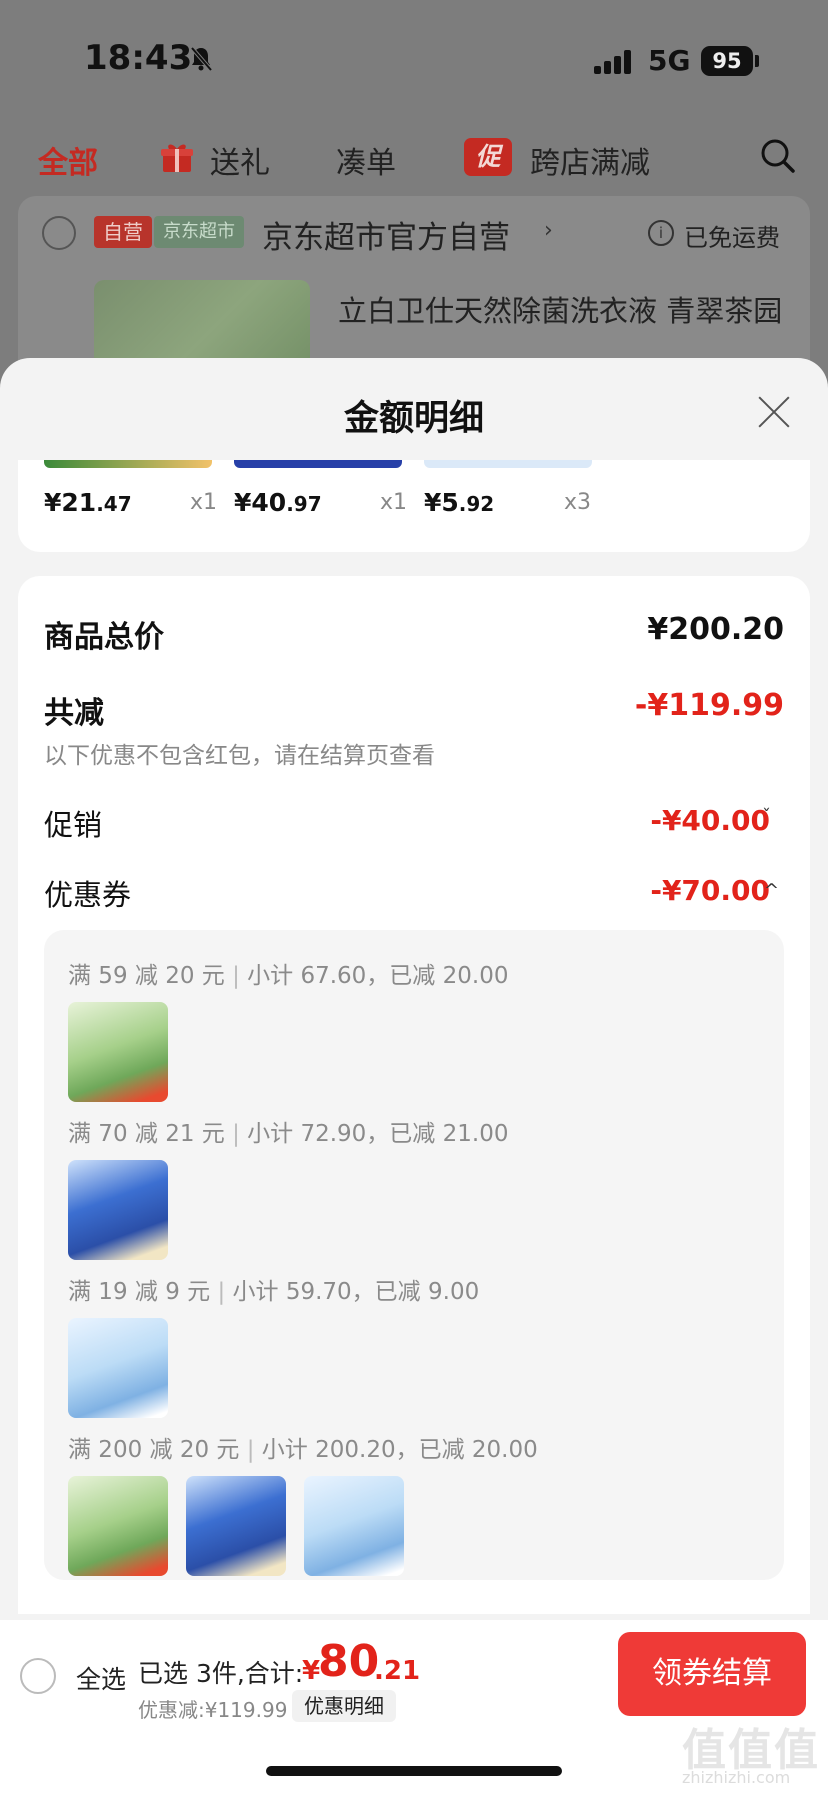  Describe the element at coordinates (356, 1292) in the screenshot. I see `coupon-rule-3-detail: 小计 59.70，已减 9.00` at that location.